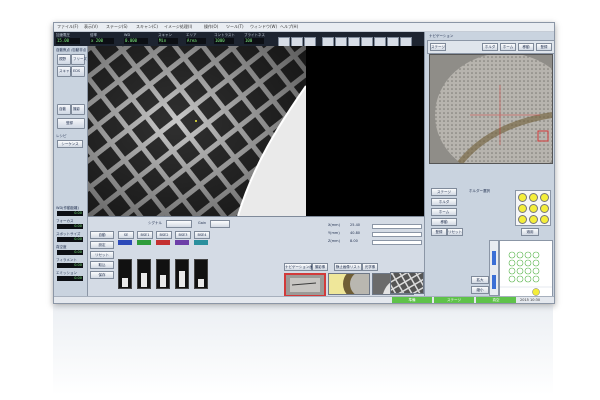 The image size is (600, 400). What do you see at coordinates (70, 226) in the screenshot?
I see `readout-focus-value: 0.00` at bounding box center [70, 226].